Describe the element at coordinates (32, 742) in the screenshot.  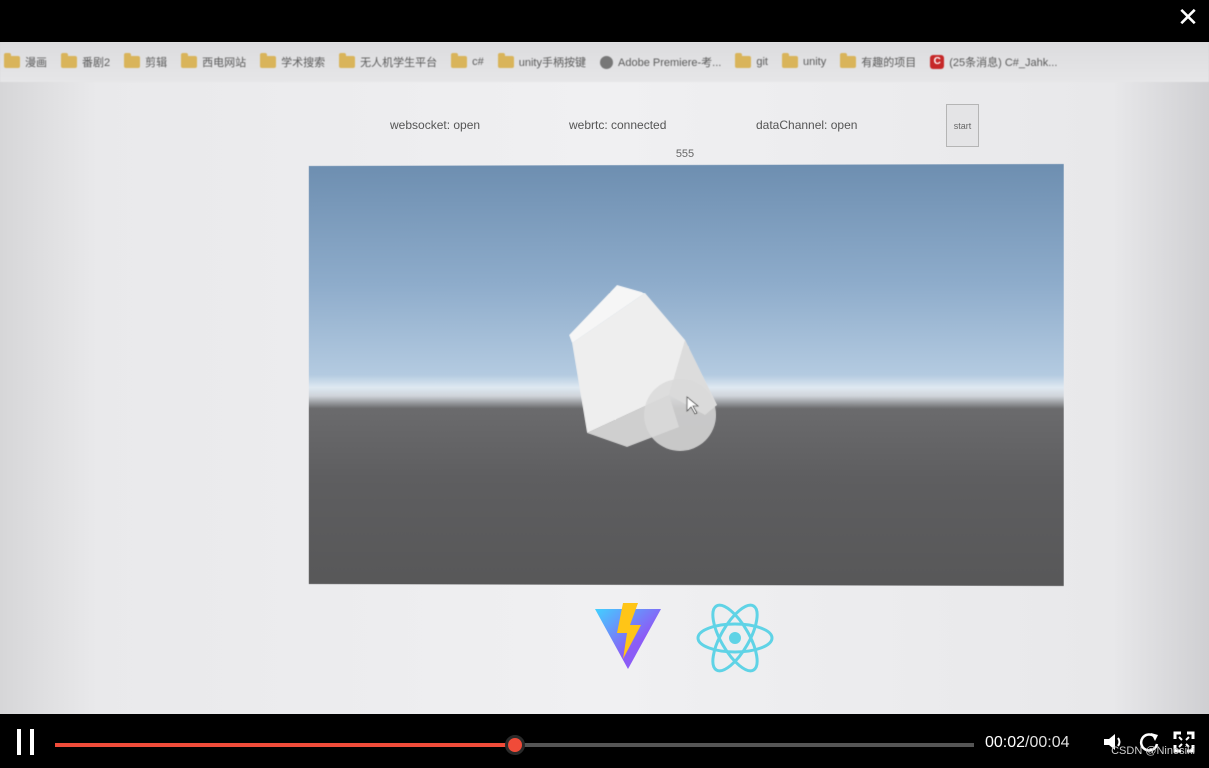
I see `pause-icon-bar` at that location.